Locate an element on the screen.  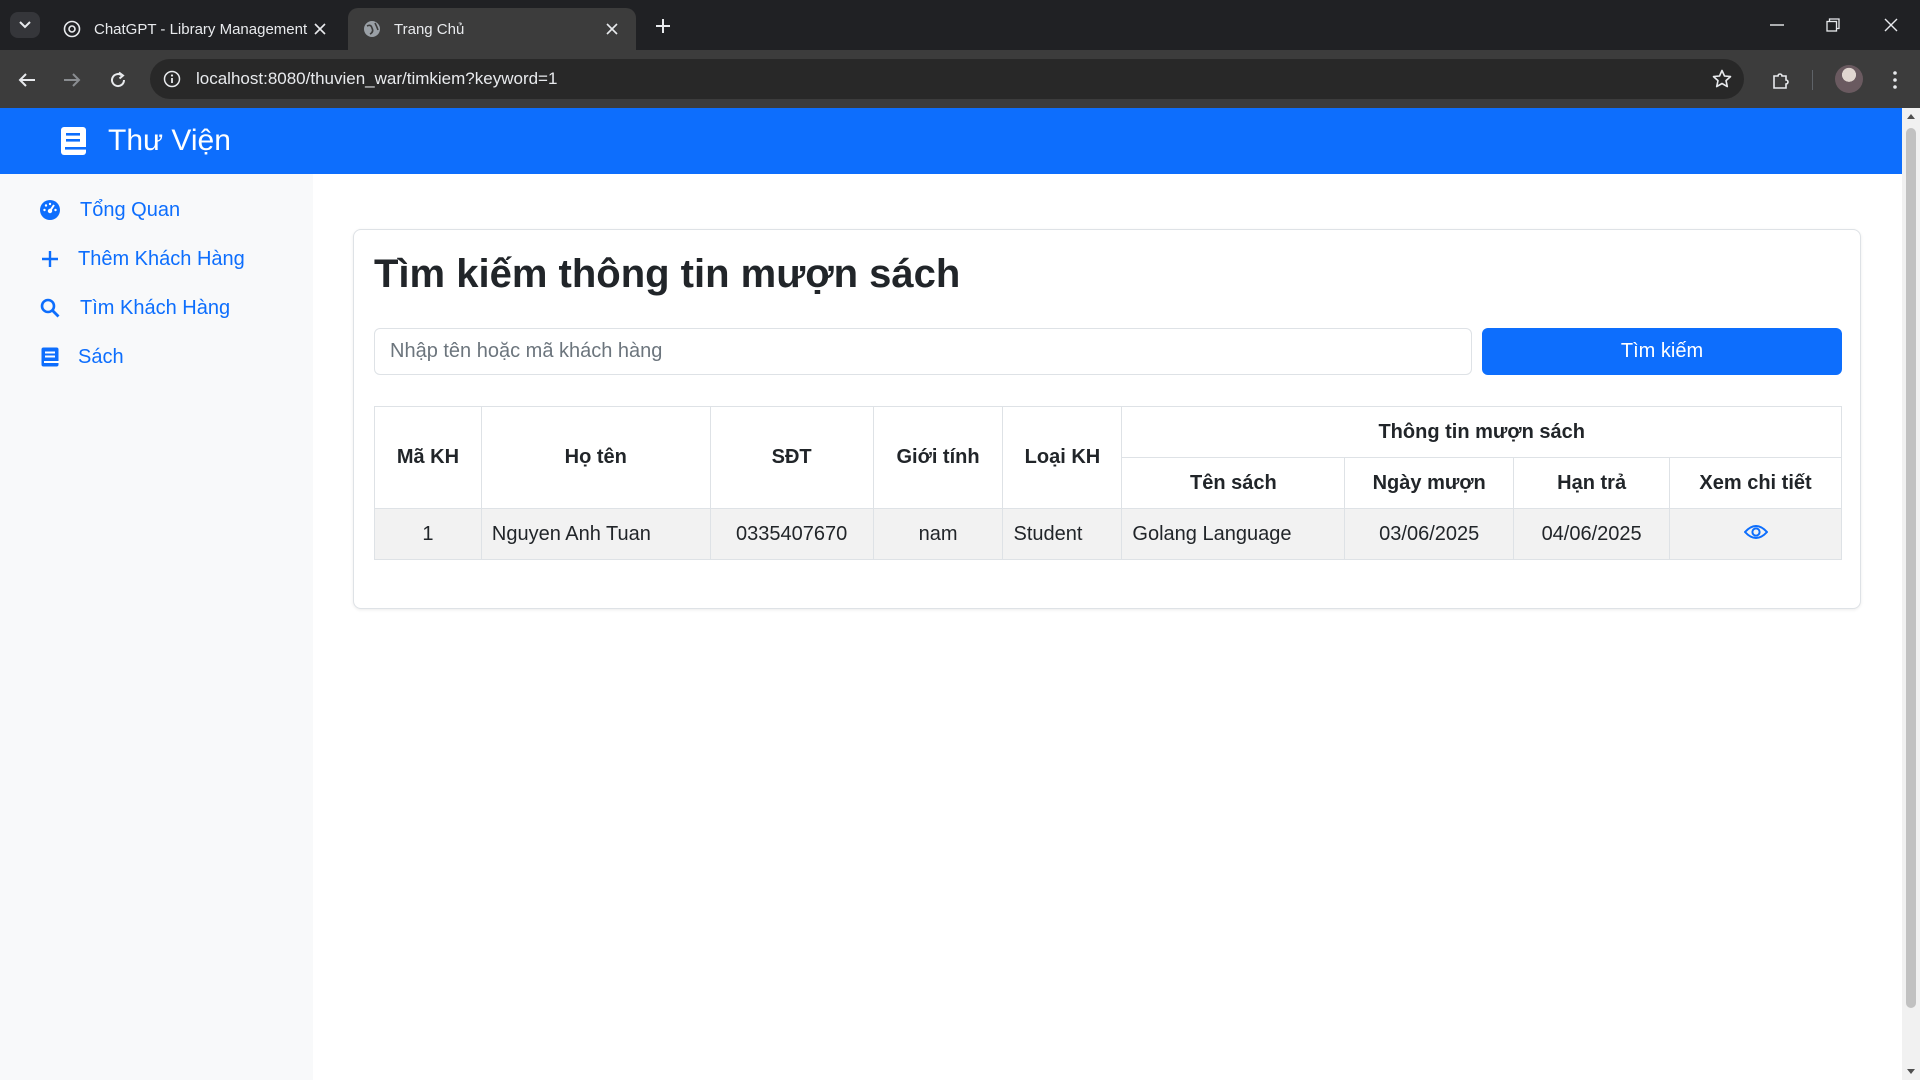
header-ma-kh: Mã KH is located at coordinates (428, 457).